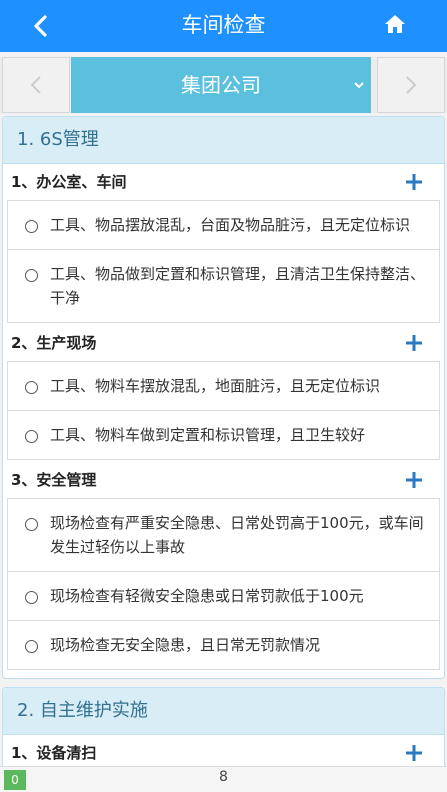 The image size is (447, 792). I want to click on app-header: 车间检查, so click(223, 26).